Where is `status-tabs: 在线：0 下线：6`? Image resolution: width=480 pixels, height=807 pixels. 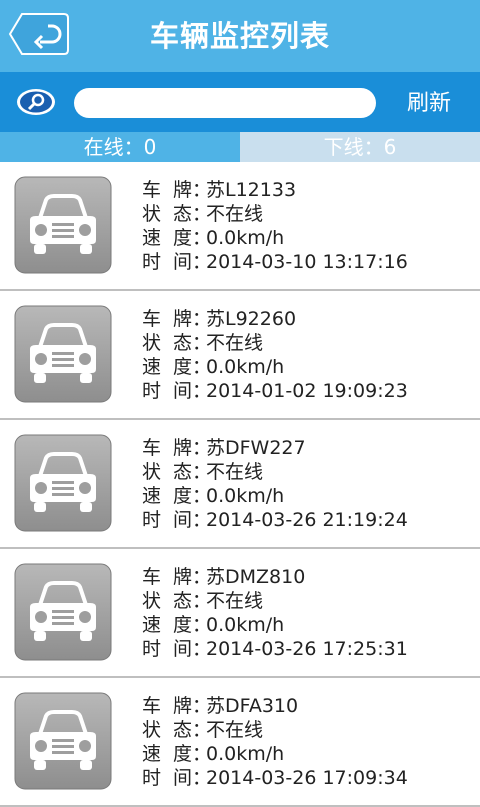
status-tabs: 在线：0 下线：6 is located at coordinates (240, 147).